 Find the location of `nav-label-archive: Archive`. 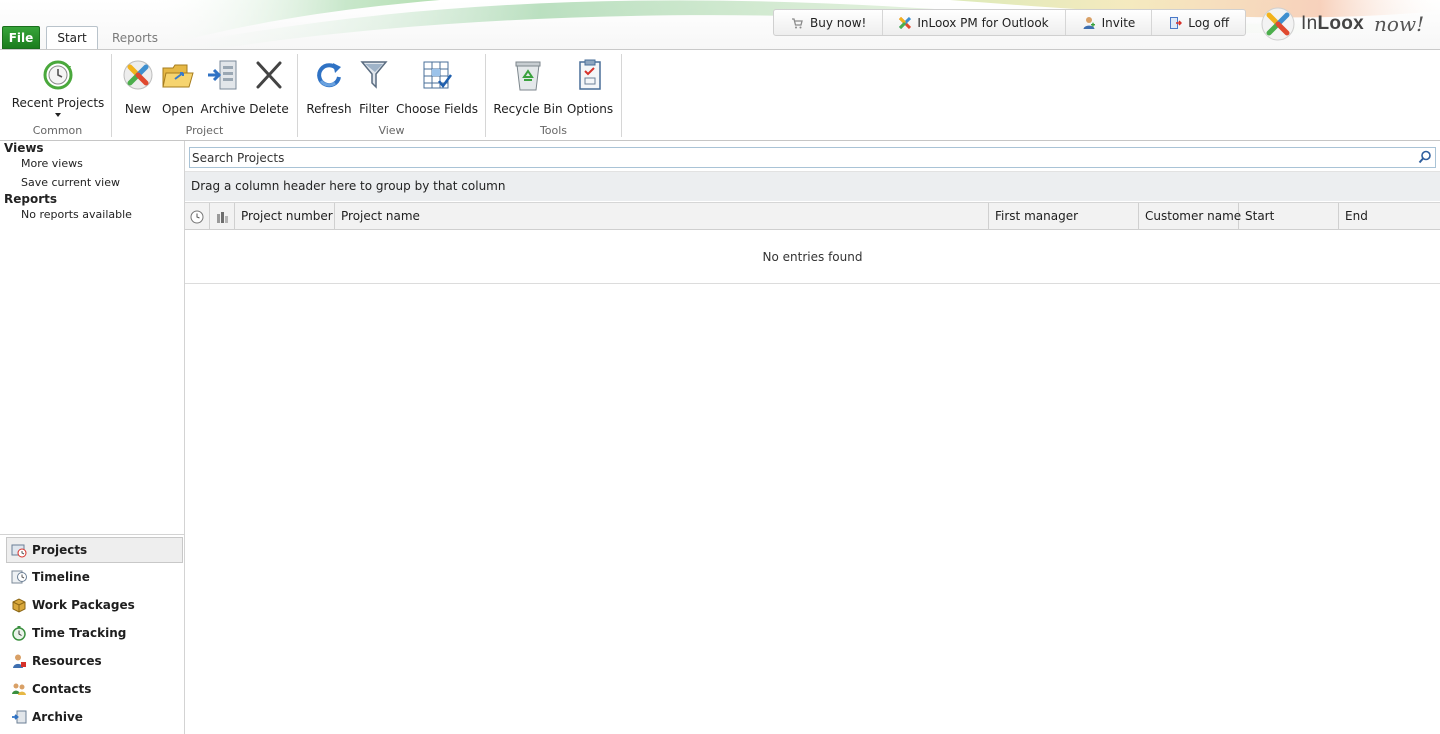

nav-label-archive: Archive is located at coordinates (57, 717).